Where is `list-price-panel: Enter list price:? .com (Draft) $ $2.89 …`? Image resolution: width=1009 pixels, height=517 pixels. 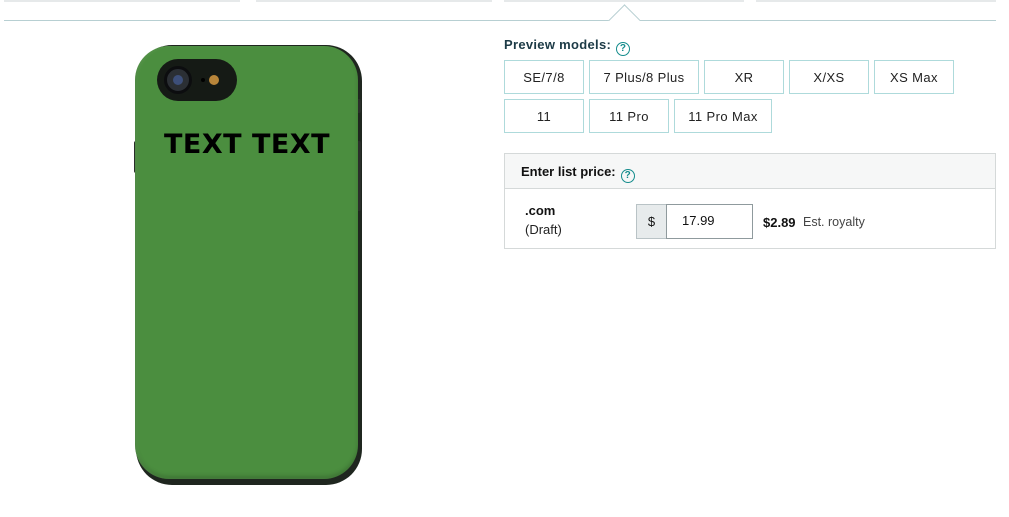 list-price-panel: Enter list price:? .com (Draft) $ $2.89 … is located at coordinates (750, 201).